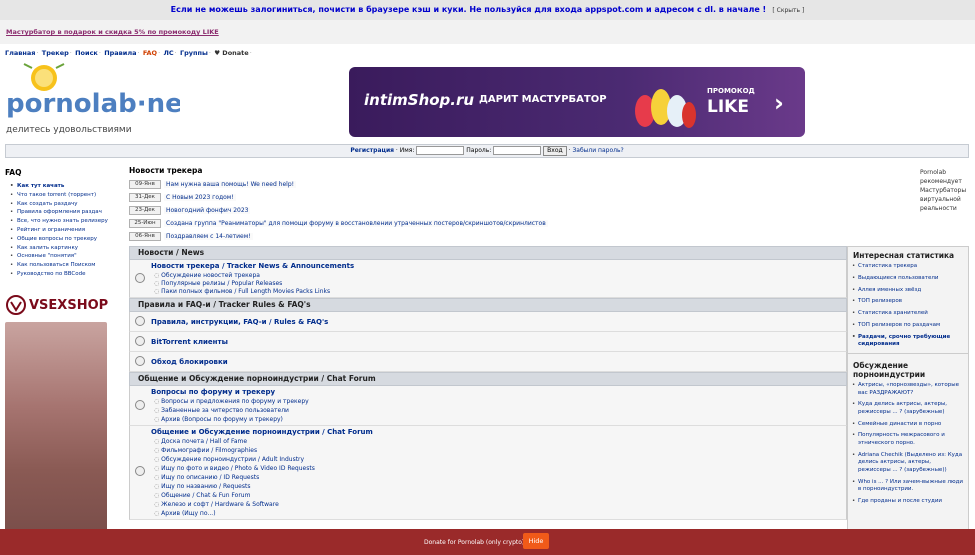 The height and width of the screenshot is (555, 975). I want to click on faq-item: Основные "понятия", so click(62, 256).